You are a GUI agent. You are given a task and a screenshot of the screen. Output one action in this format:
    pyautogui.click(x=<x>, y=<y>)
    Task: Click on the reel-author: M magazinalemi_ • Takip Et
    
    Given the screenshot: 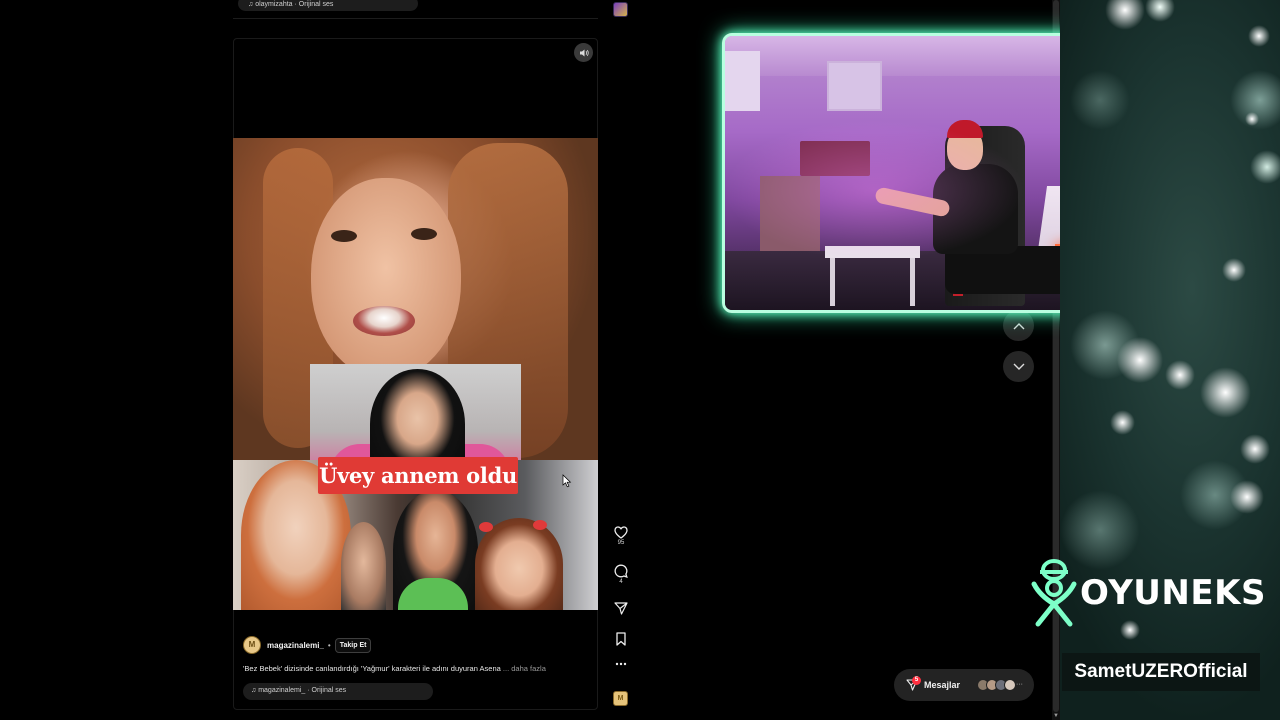 What is the action you would take?
    pyautogui.click(x=307, y=645)
    